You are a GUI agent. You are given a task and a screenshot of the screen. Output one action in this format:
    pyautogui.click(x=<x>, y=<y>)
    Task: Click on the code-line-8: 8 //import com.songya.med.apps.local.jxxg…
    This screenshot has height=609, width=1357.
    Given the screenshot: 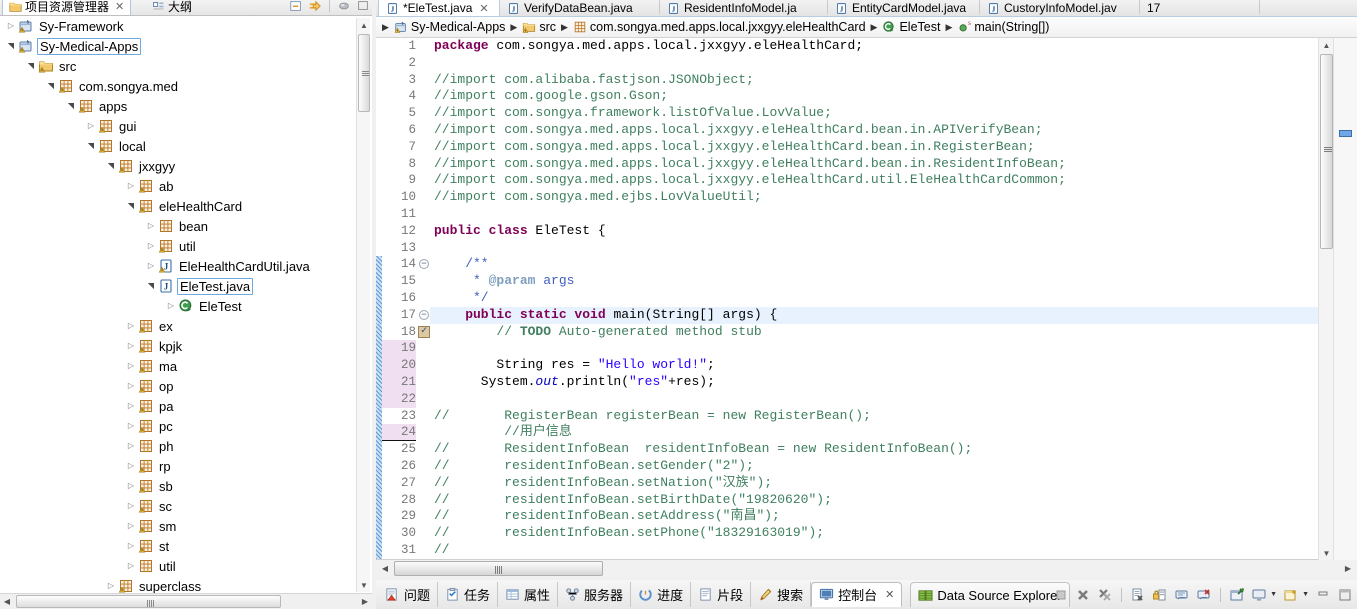 What is the action you would take?
    pyautogui.click(x=866, y=164)
    